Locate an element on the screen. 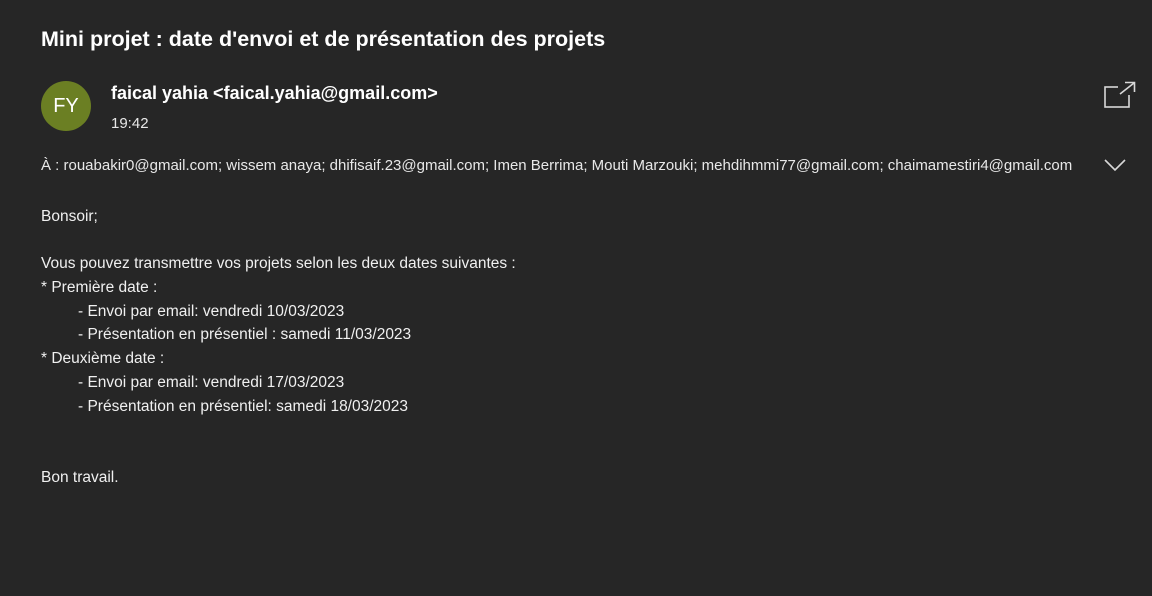 The width and height of the screenshot is (1152, 596). body-second-date: * Deuxième date : is located at coordinates (103, 359).